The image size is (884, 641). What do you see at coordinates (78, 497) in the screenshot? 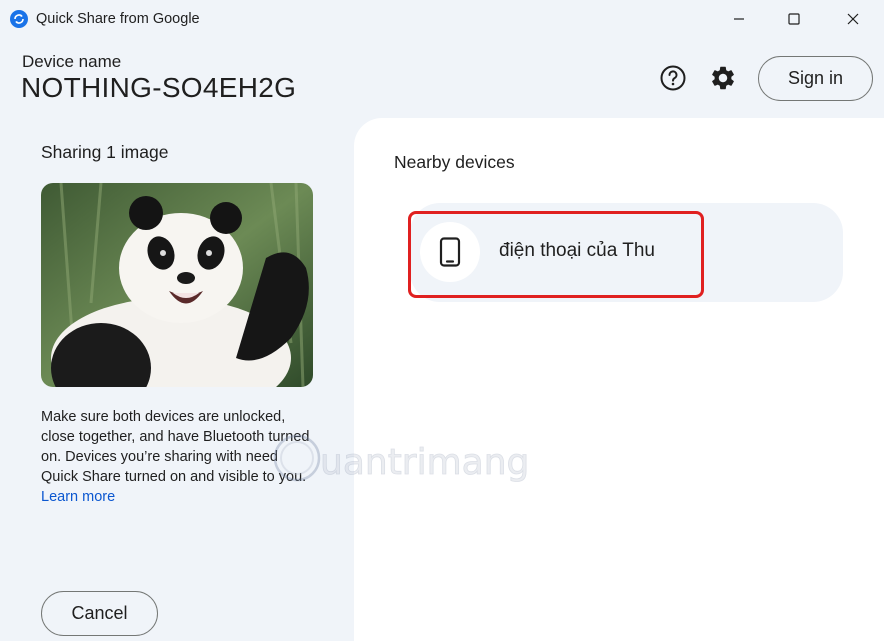
I see `learn-more-link: Learn more` at bounding box center [78, 497].